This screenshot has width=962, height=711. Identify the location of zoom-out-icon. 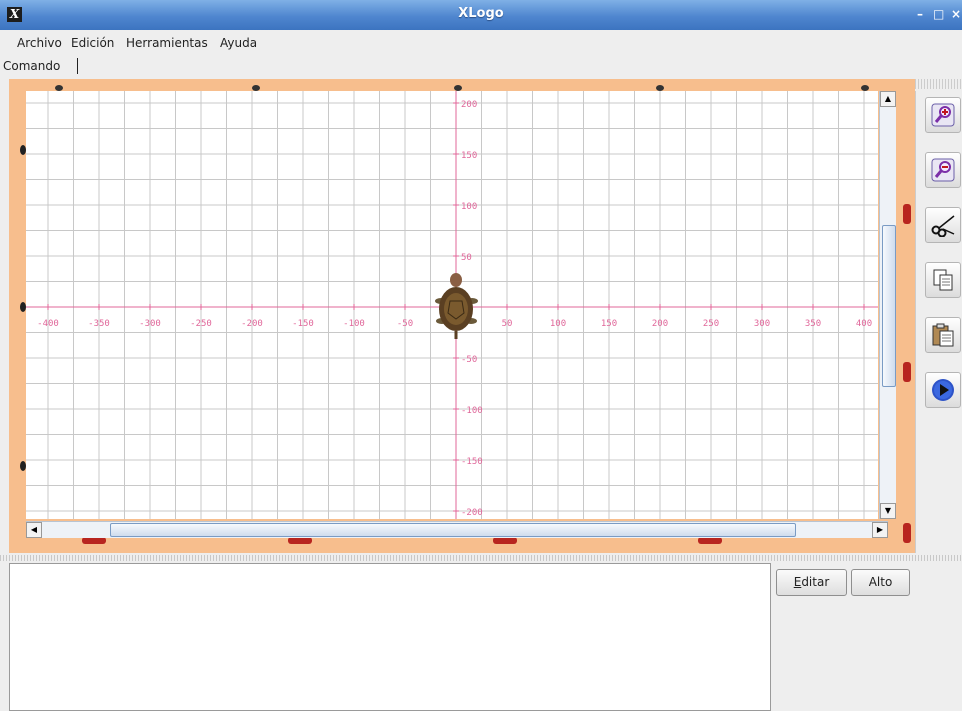
(943, 170).